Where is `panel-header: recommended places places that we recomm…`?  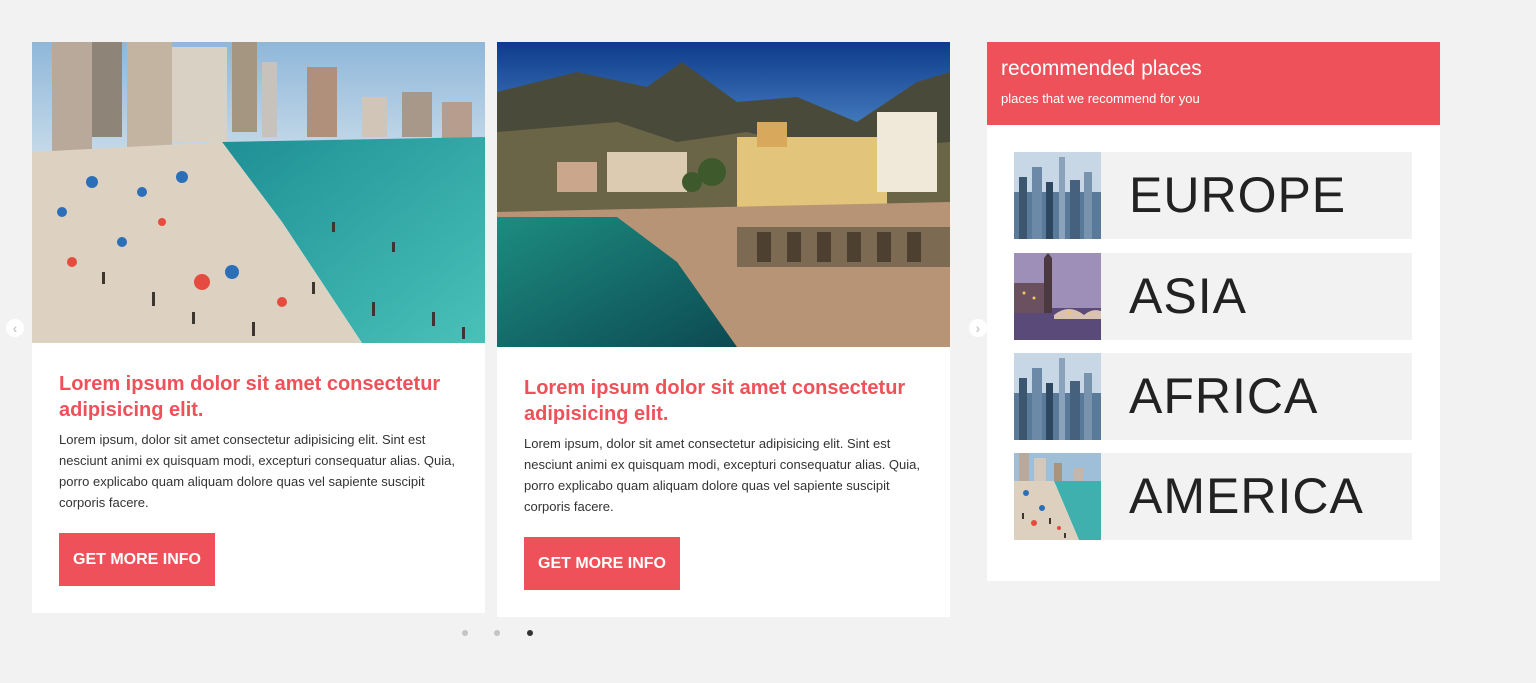
panel-header: recommended places places that we recomm… is located at coordinates (1213, 83).